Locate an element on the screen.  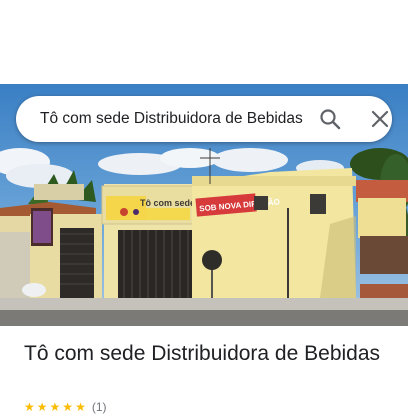
search-button is located at coordinates (330, 119).